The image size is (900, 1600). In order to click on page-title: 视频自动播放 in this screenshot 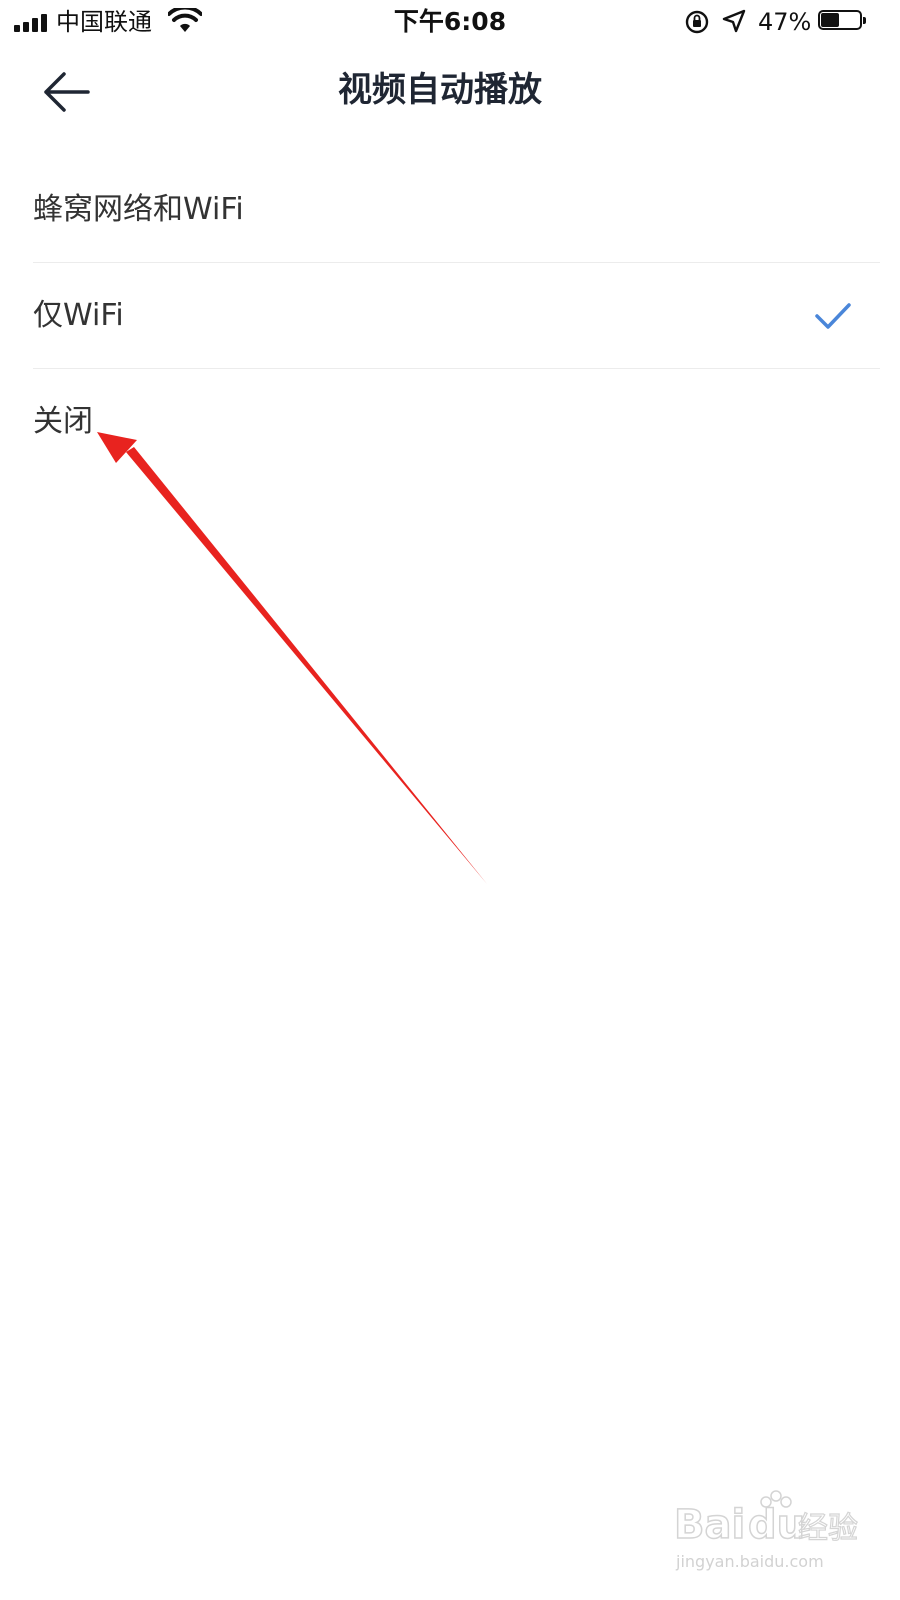, I will do `click(440, 90)`.